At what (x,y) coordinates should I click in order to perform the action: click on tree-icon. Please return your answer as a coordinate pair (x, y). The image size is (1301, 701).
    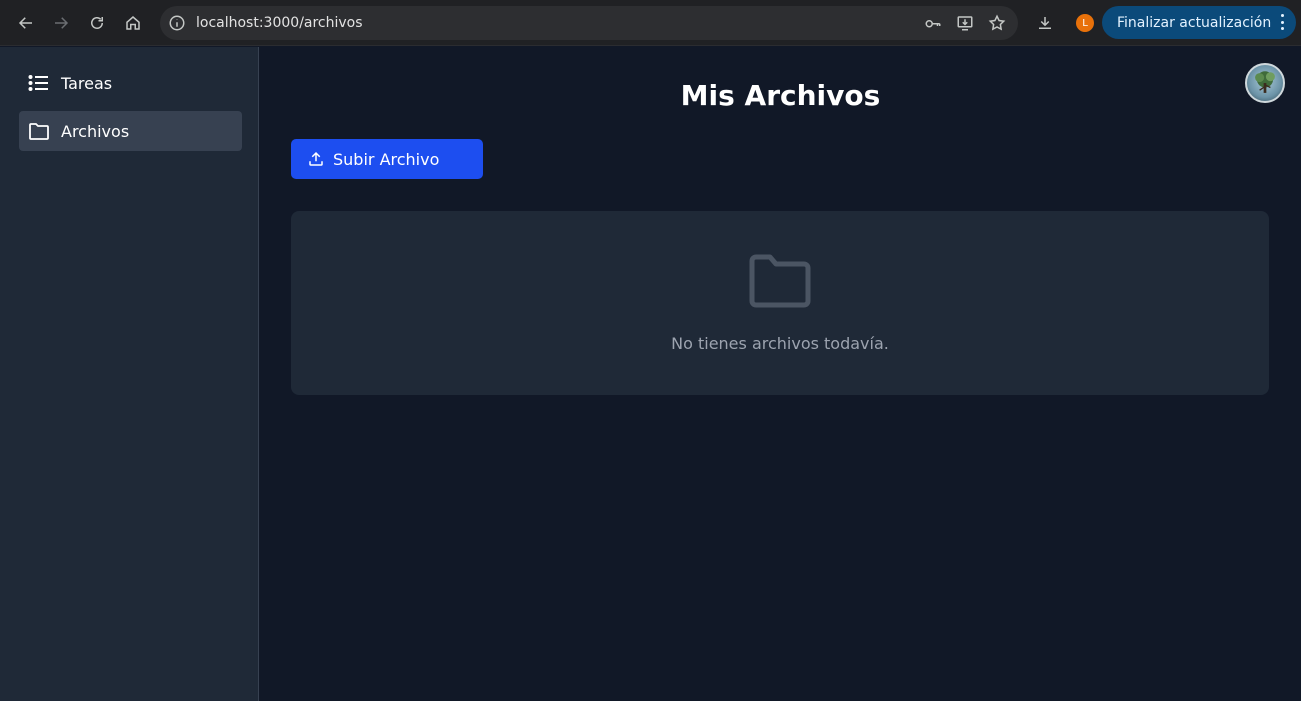
    Looking at the image, I should click on (1265, 82).